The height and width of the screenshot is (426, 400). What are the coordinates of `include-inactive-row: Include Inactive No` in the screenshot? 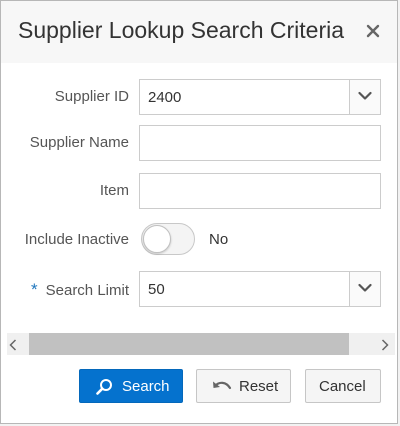 It's located at (199, 240).